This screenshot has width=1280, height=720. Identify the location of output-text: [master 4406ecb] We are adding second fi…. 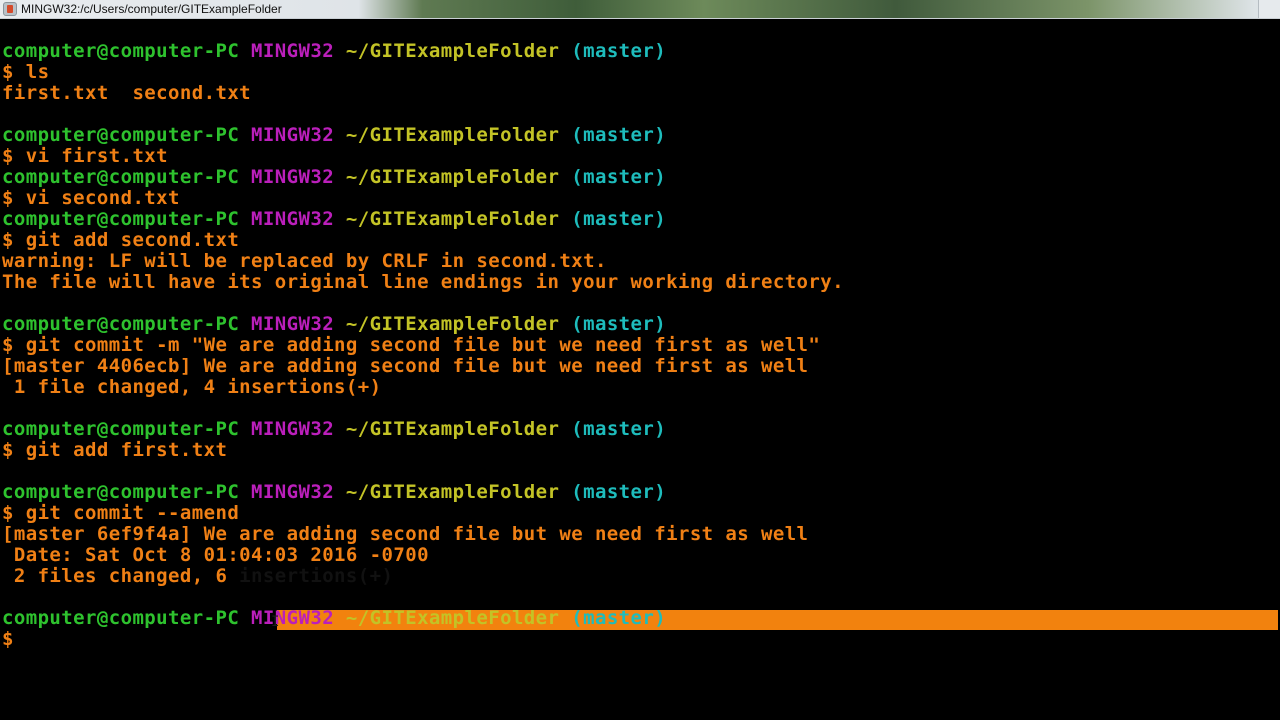
(405, 366).